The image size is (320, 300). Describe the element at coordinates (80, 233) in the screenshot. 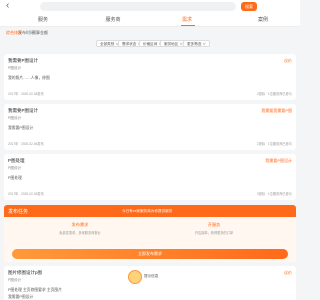

I see `option-desc: 免费发需求，多家服务商报价` at that location.